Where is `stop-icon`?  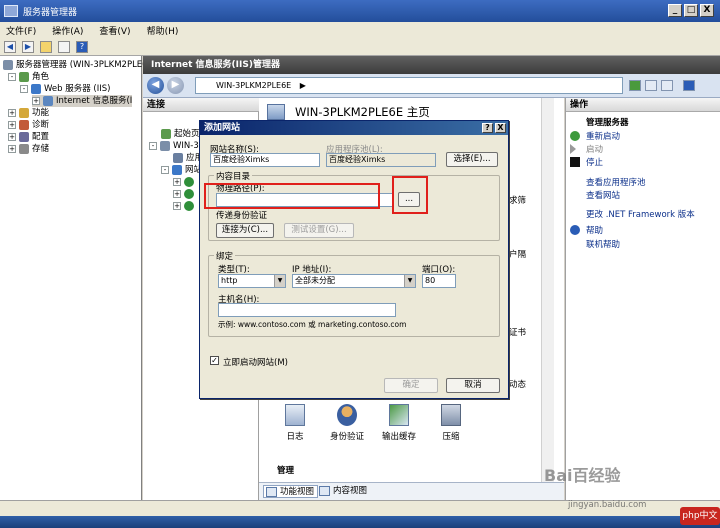
stop-icon is located at coordinates (651, 85).